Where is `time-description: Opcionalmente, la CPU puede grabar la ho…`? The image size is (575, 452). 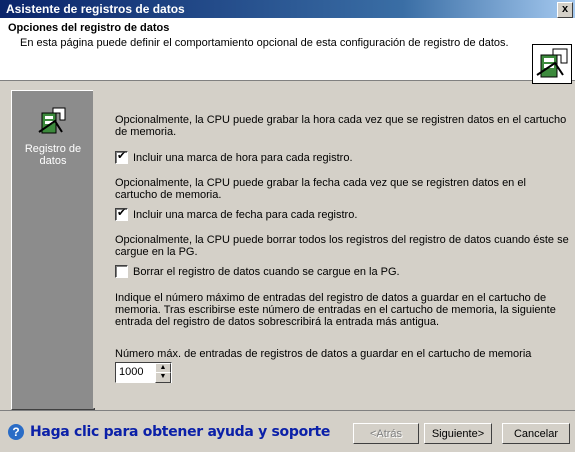 time-description: Opcionalmente, la CPU puede grabar la ho… is located at coordinates (341, 126).